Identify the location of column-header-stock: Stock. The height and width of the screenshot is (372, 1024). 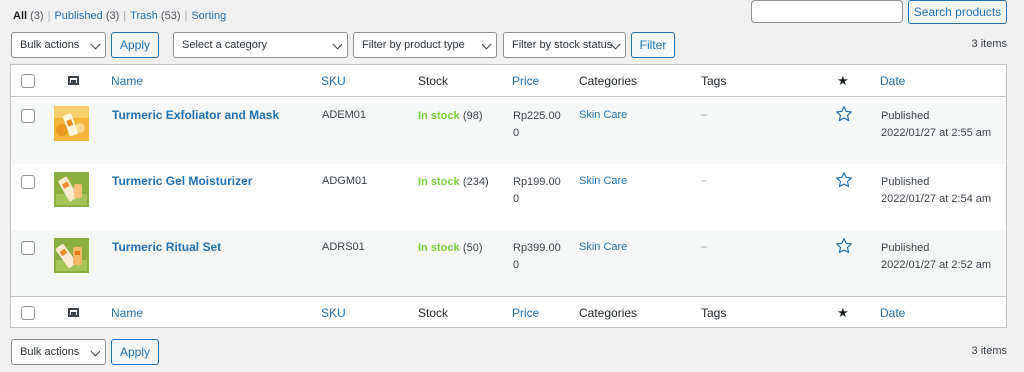
(433, 81).